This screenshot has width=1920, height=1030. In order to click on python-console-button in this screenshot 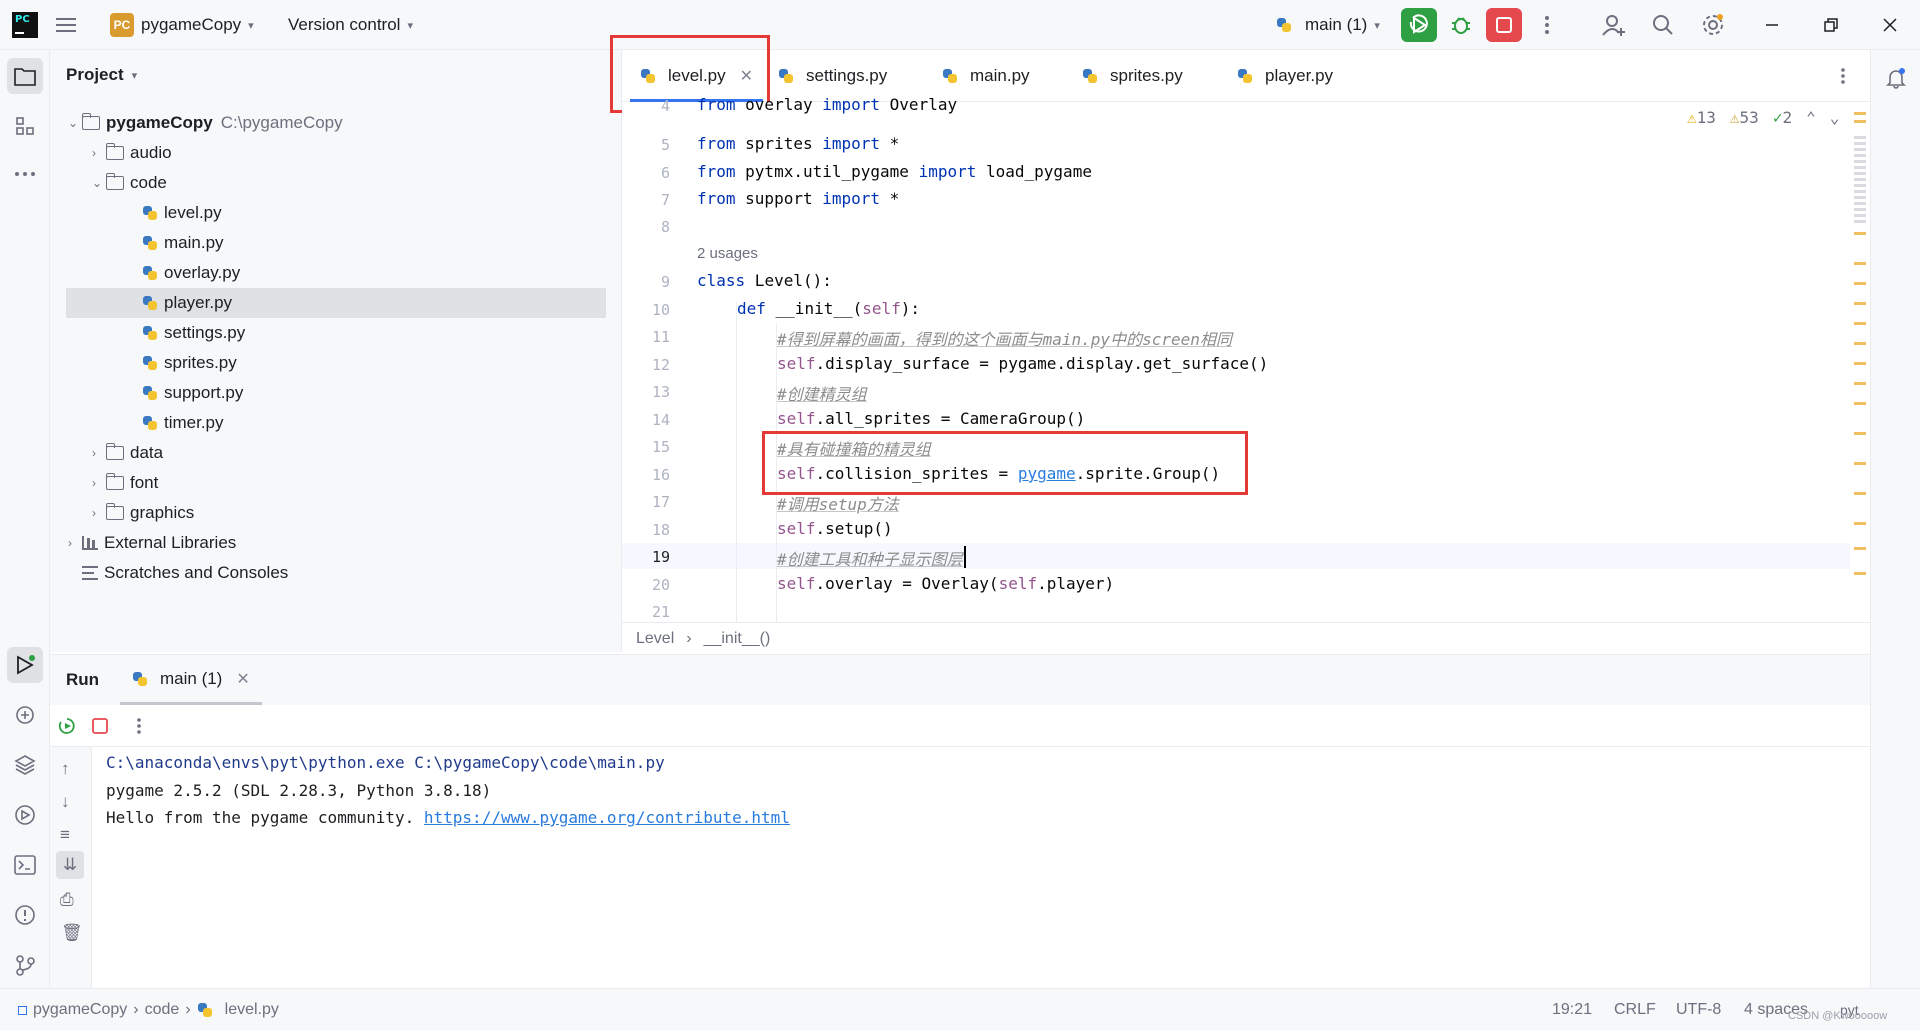, I will do `click(25, 715)`.